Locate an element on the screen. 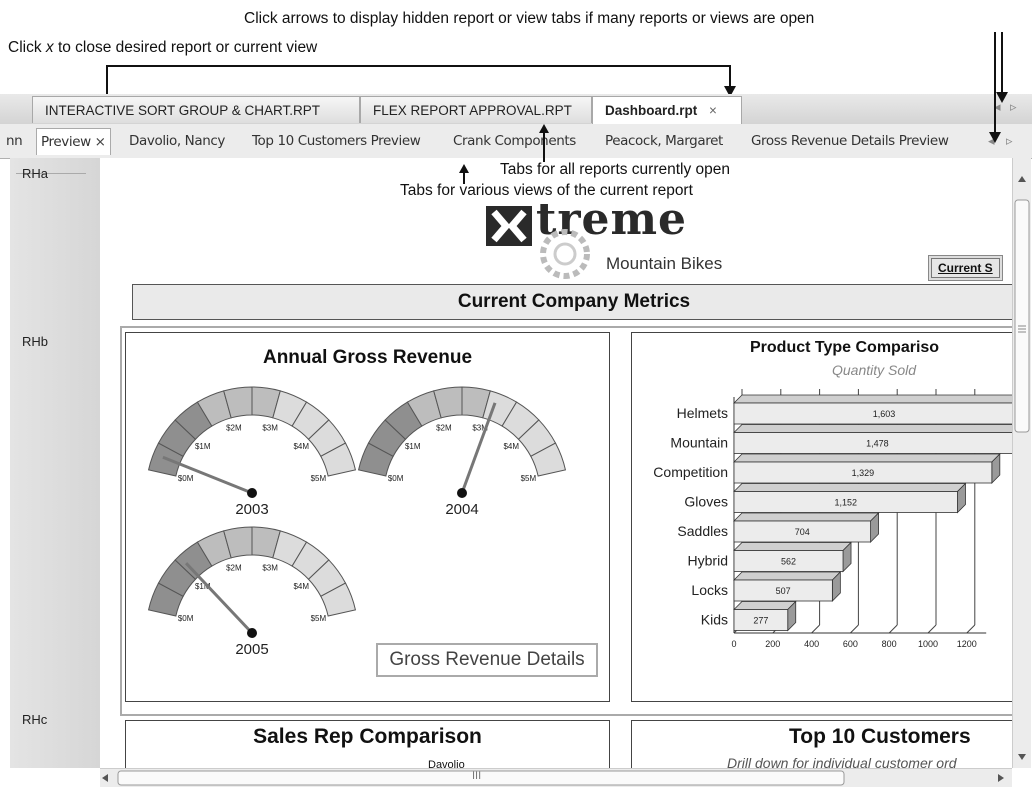 The image size is (1032, 796). tab-interactive-sort-report: INTERACTIVE SORT GROUP & CHART.RPT is located at coordinates (196, 109).